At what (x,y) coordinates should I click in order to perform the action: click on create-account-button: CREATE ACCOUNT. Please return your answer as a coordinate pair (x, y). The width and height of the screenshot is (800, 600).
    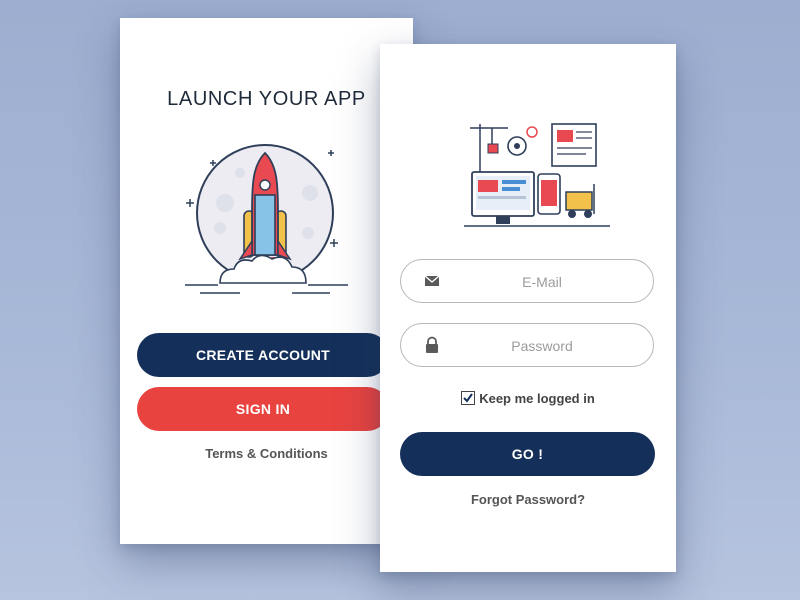
    Looking at the image, I should click on (263, 355).